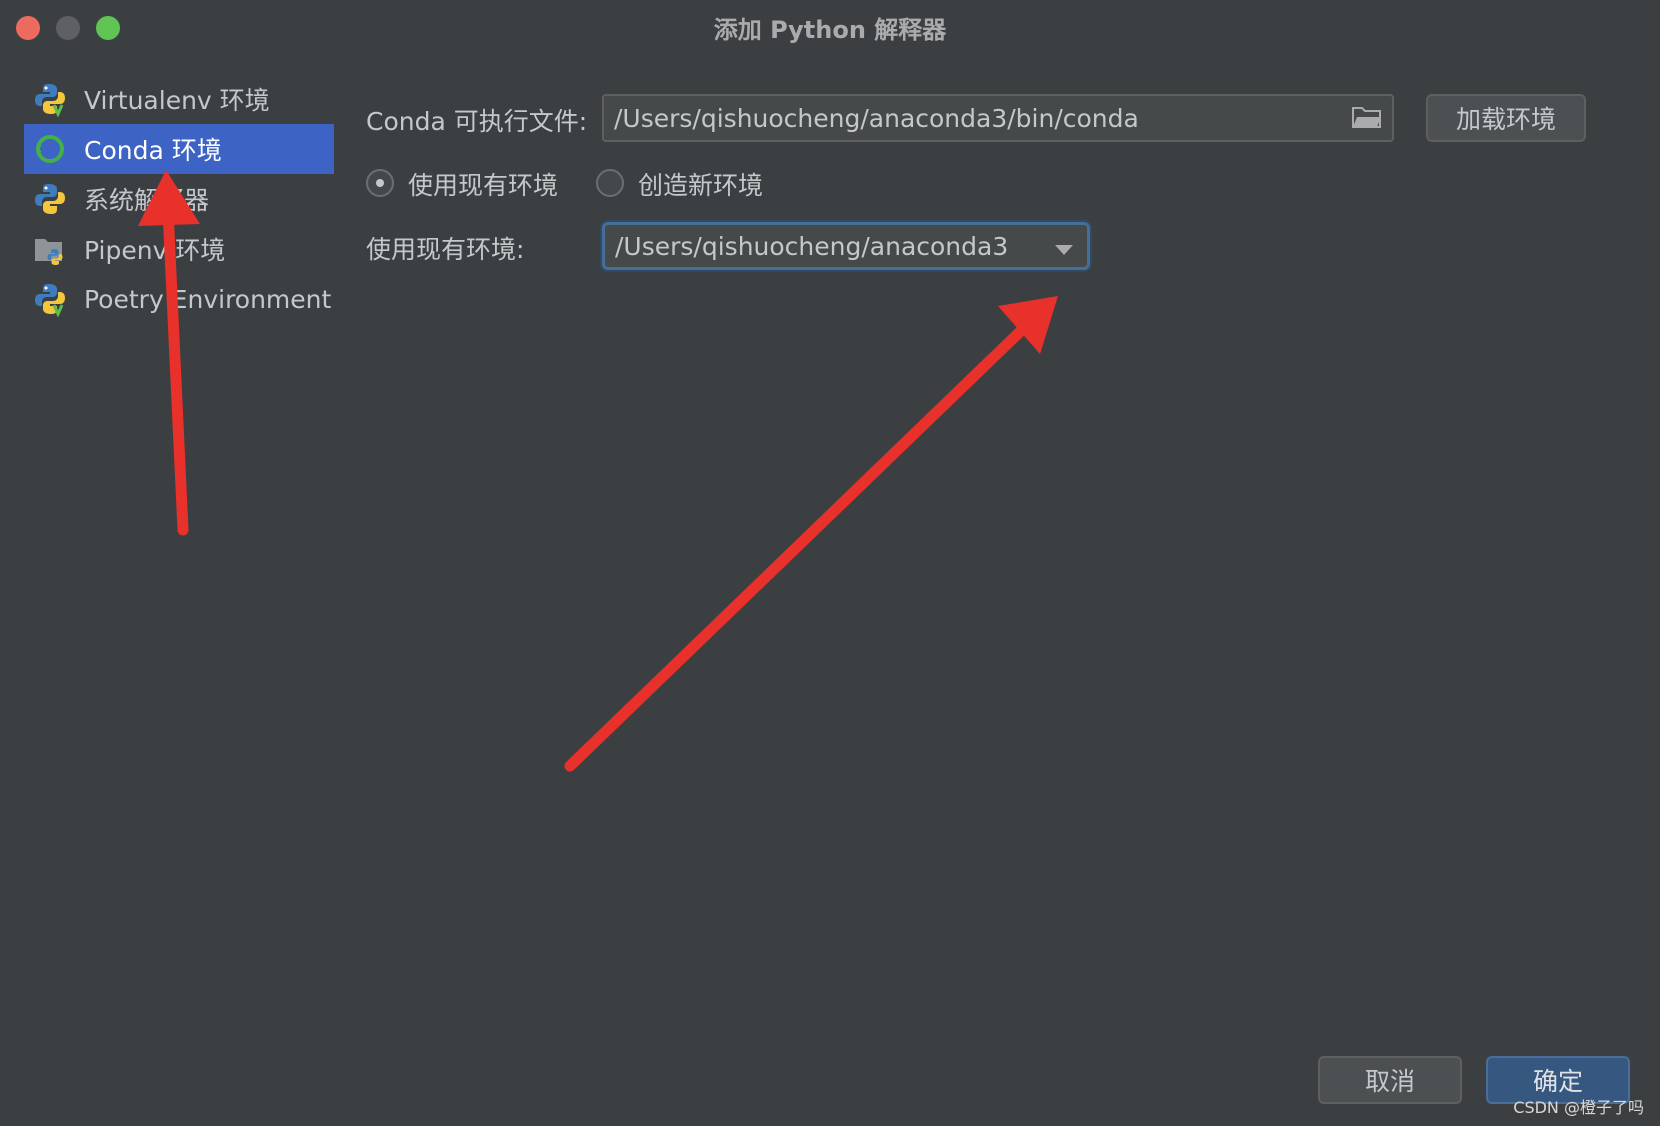 The image size is (1660, 1126). Describe the element at coordinates (50, 149) in the screenshot. I see `conda-icon` at that location.